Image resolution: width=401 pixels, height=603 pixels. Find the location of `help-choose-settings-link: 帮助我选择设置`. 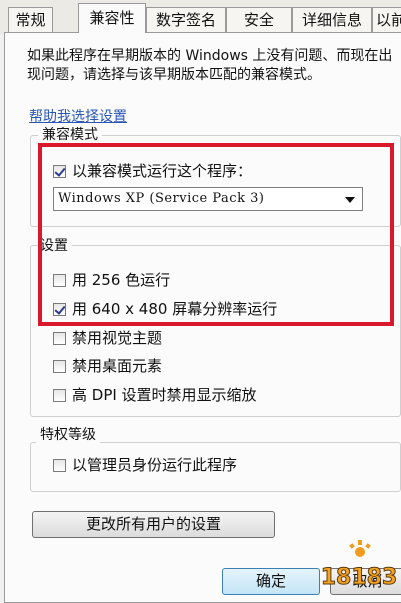

help-choose-settings-link: 帮助我选择设置 is located at coordinates (78, 116).